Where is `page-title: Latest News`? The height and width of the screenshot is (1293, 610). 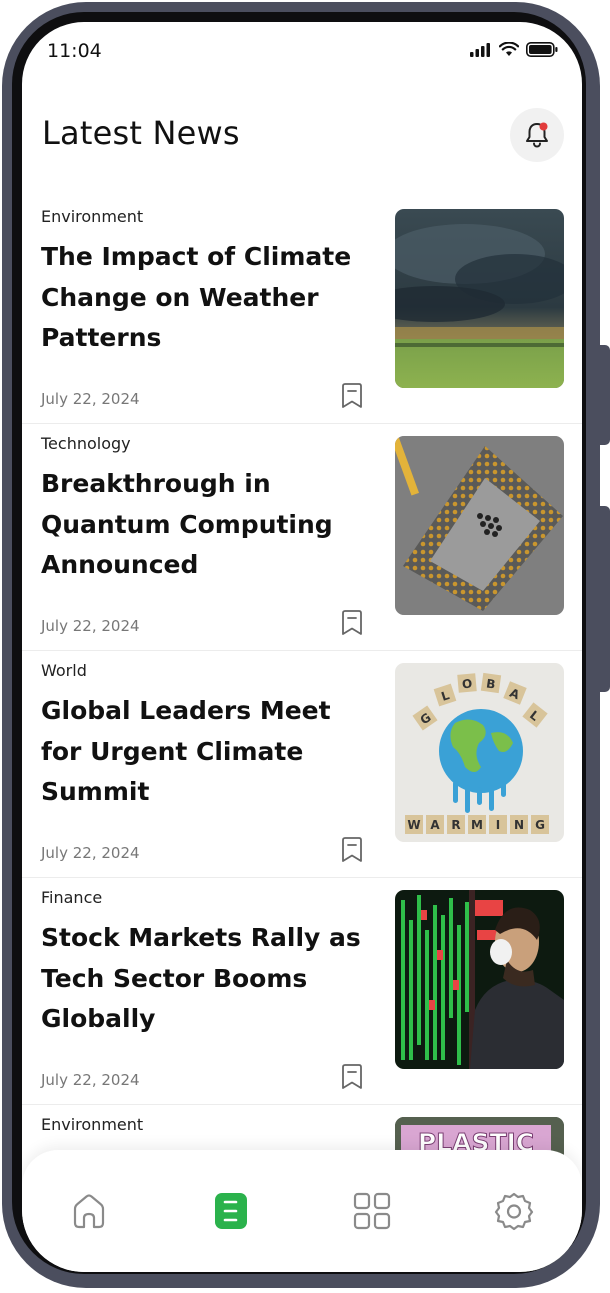
page-title: Latest News is located at coordinates (141, 133).